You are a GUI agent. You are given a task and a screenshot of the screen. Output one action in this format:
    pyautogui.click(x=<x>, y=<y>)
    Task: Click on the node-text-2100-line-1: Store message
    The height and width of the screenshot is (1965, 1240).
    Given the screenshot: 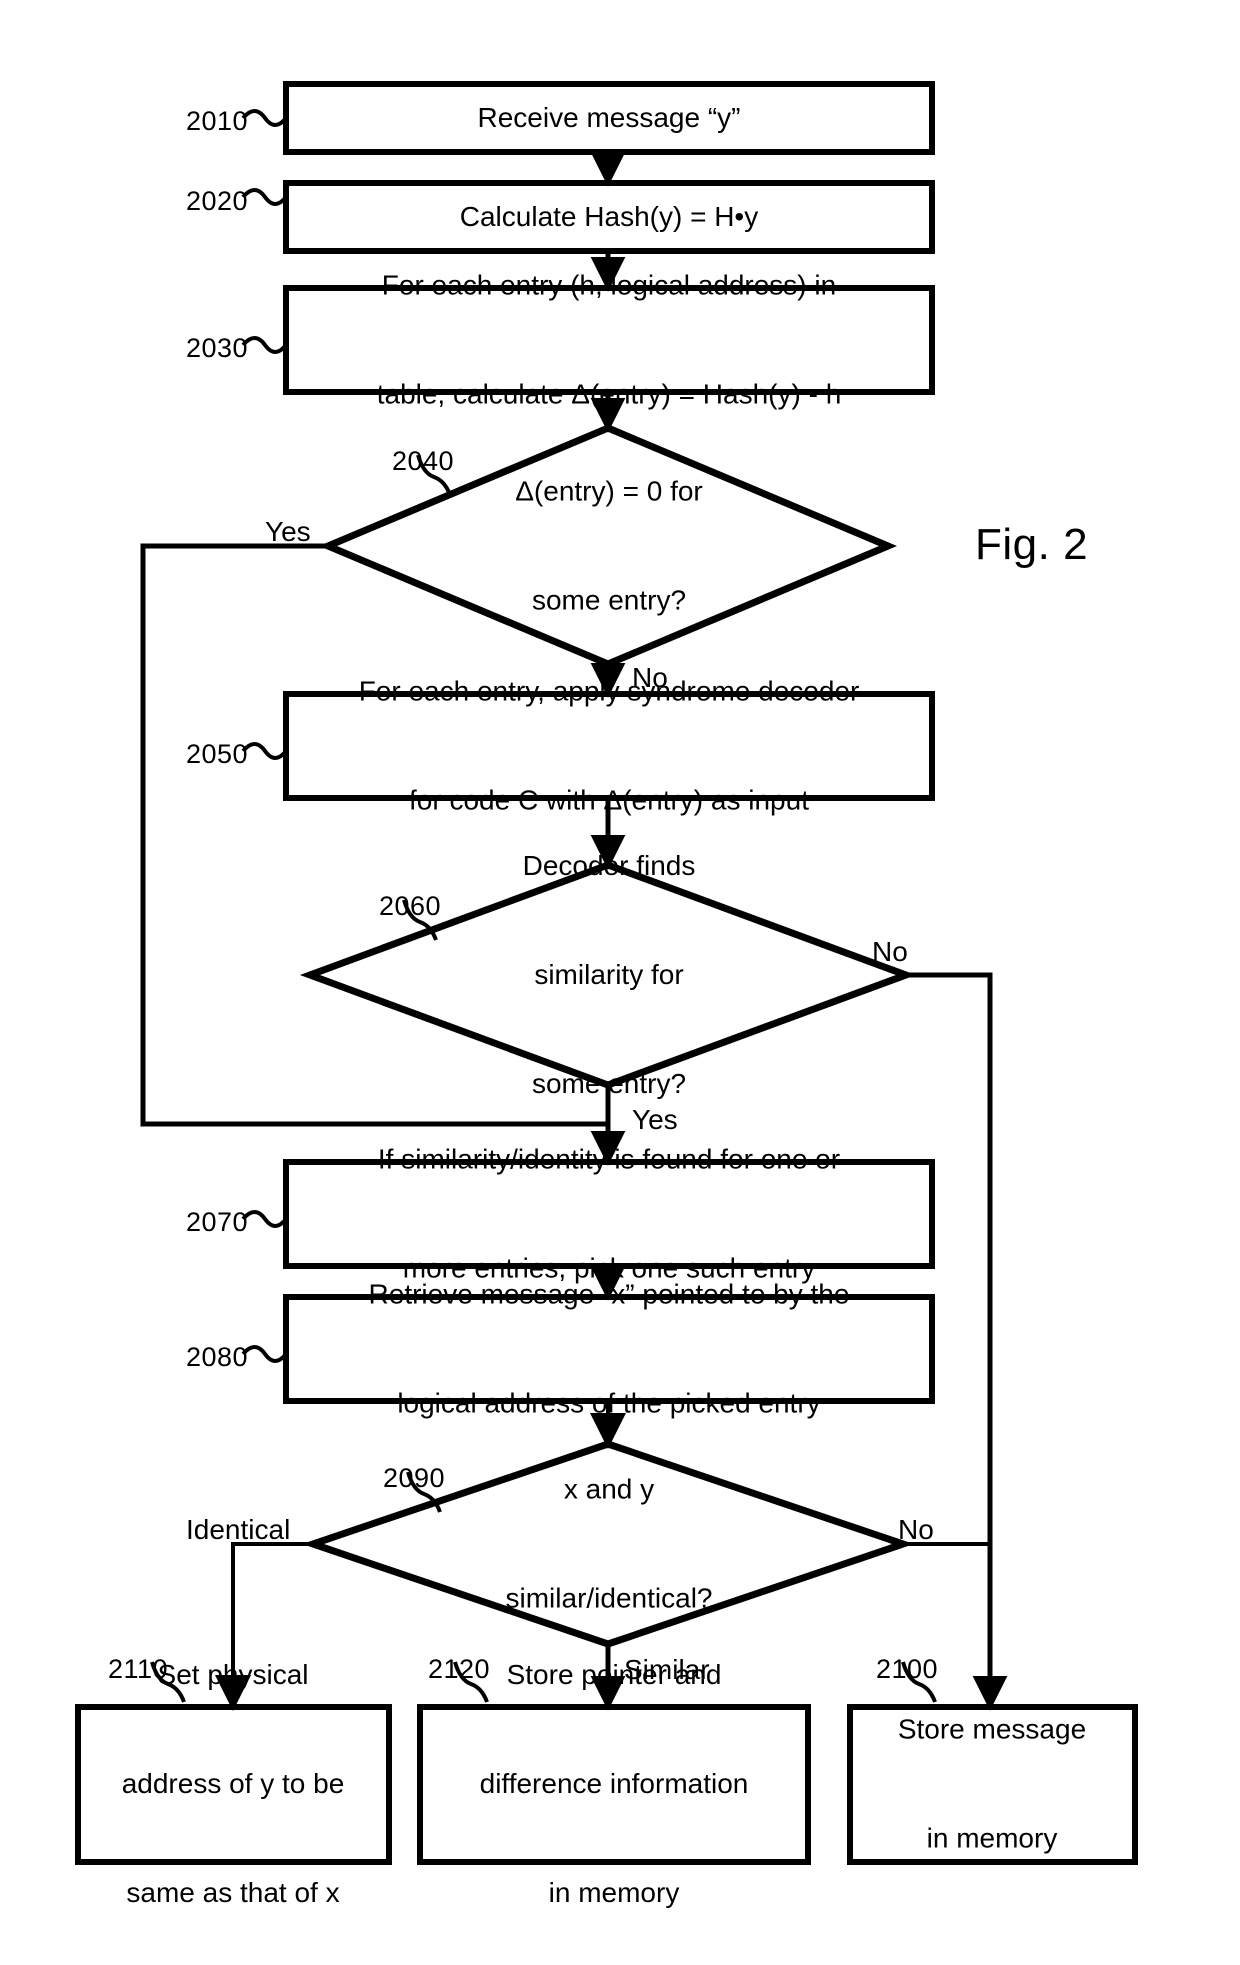 What is the action you would take?
    pyautogui.click(x=992, y=1729)
    